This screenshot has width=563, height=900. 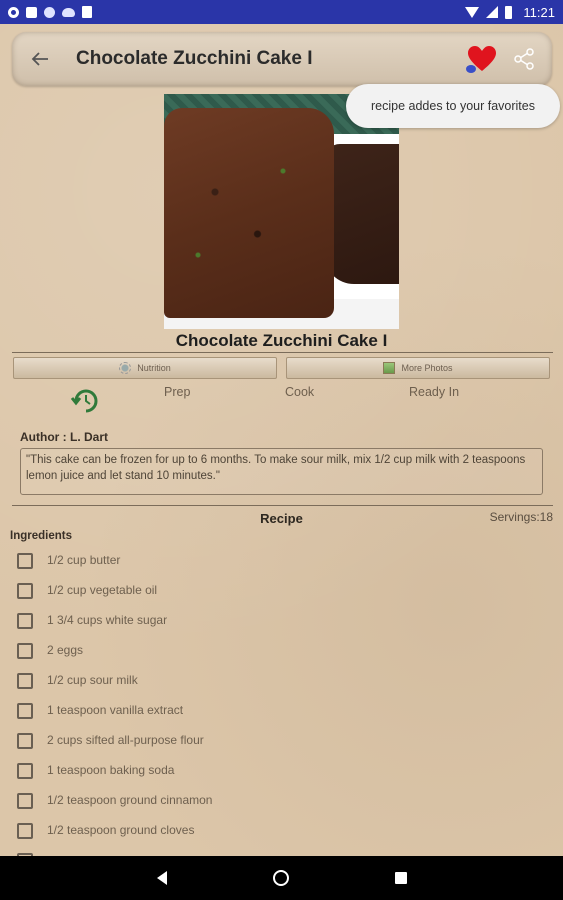 I want to click on nav-home-icon, so click(x=280, y=878).